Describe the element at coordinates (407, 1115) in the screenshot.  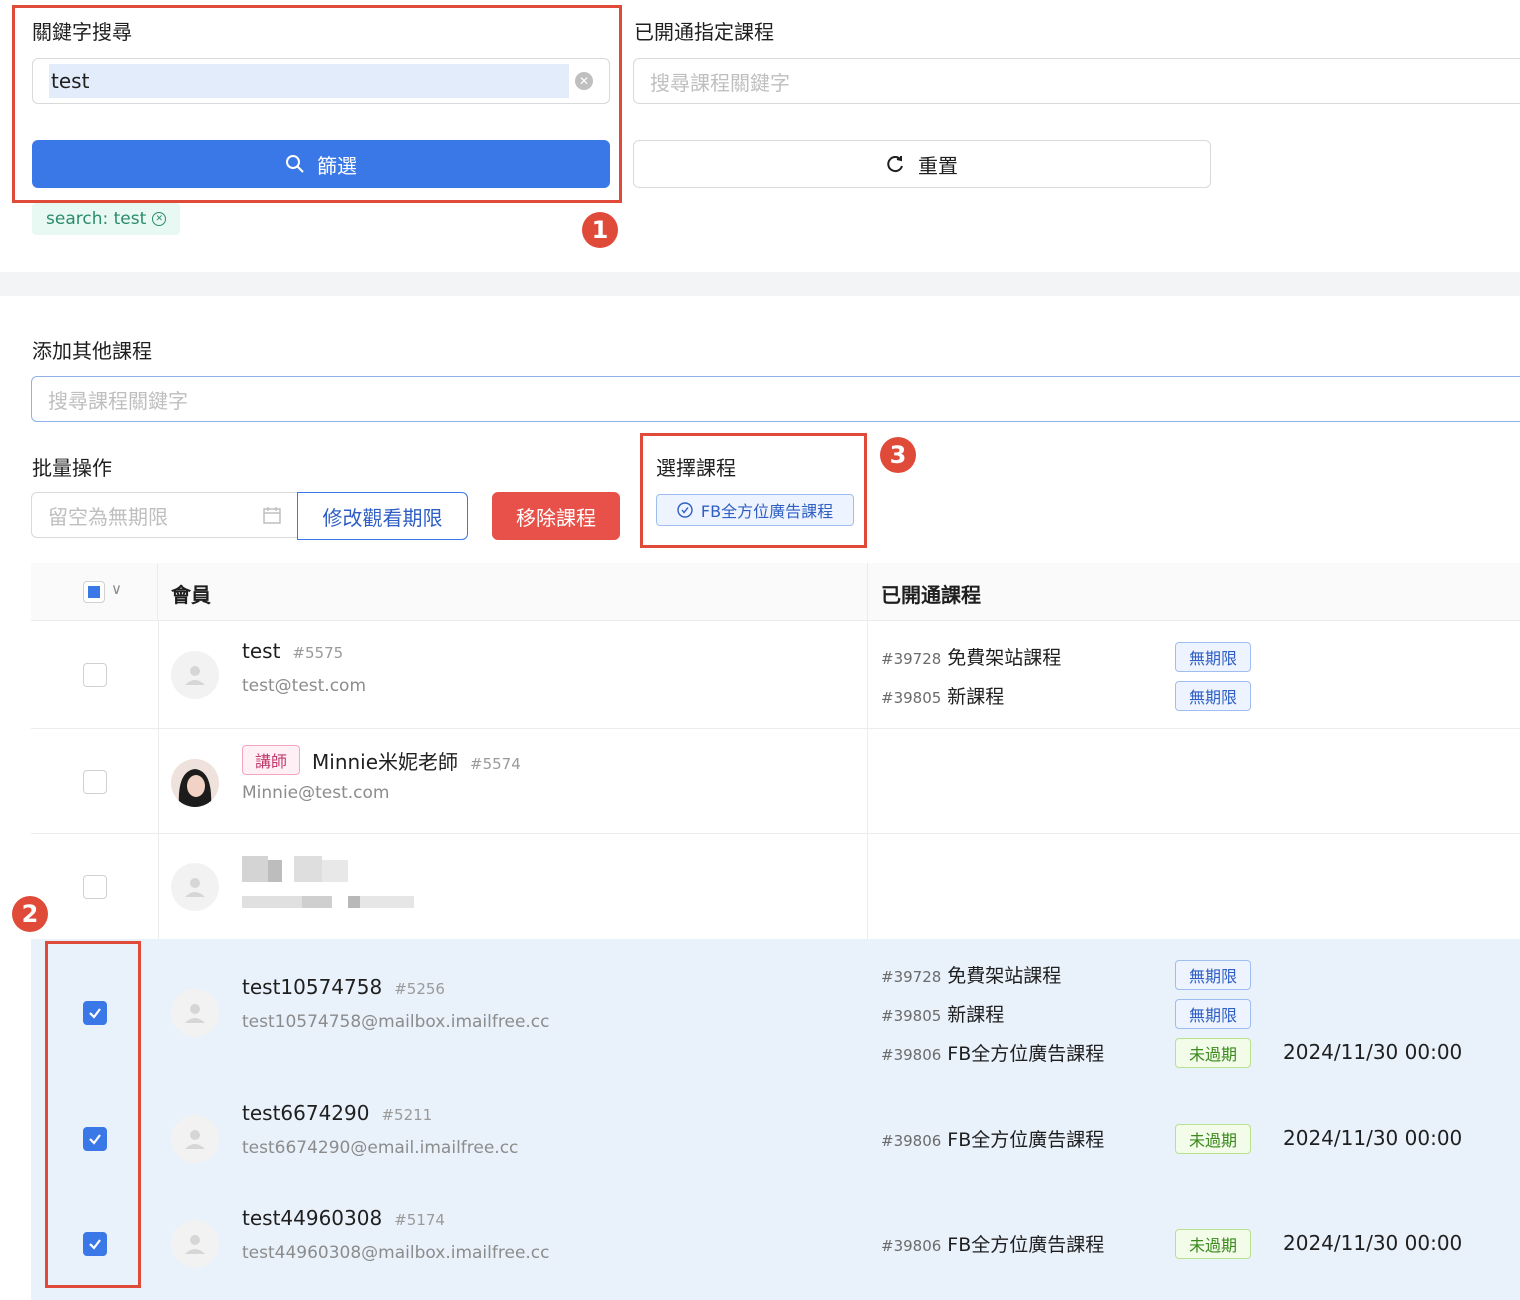
I see `member-id: #5211` at that location.